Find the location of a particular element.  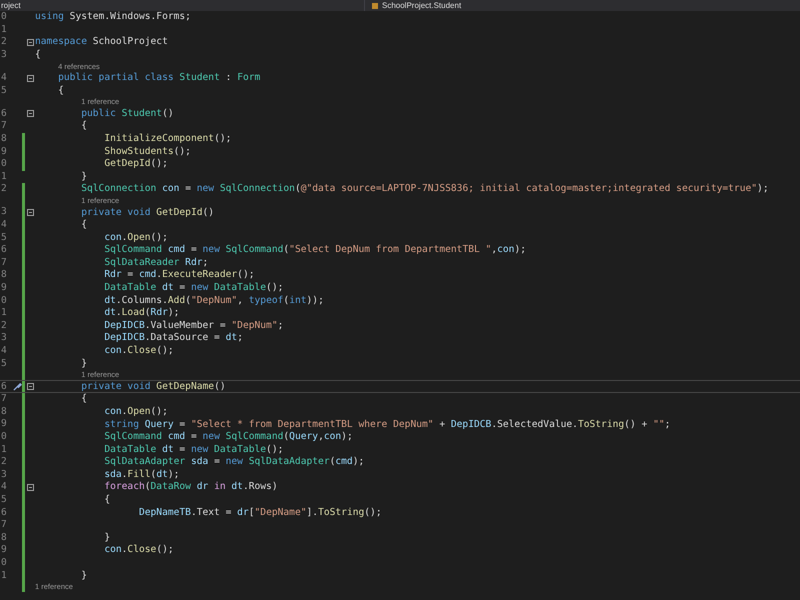

code-line: SqlDataReader Rdr; is located at coordinates (156, 262).